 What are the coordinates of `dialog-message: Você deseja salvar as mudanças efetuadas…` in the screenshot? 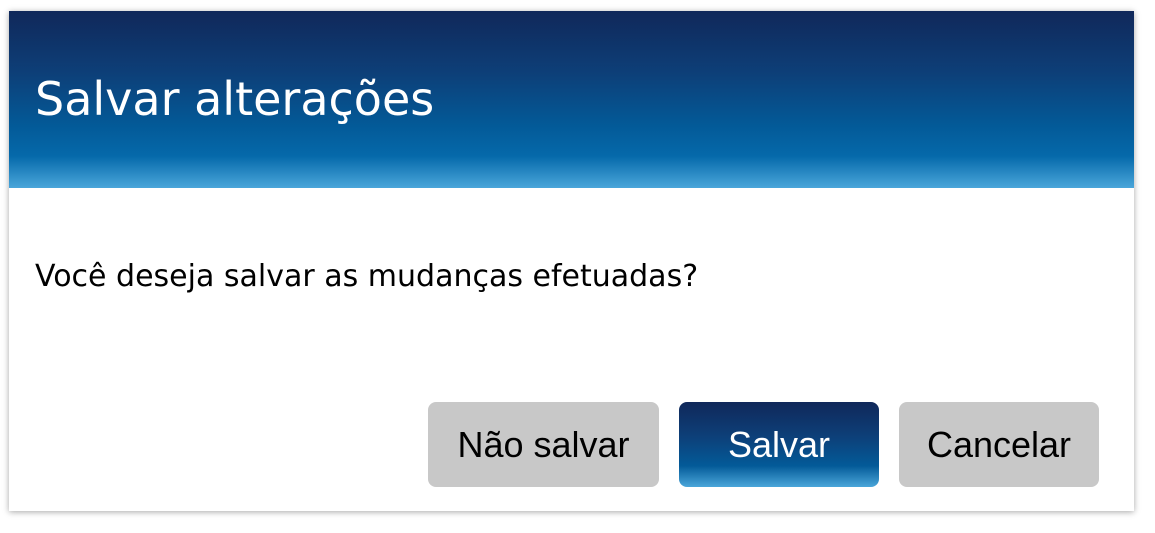 It's located at (367, 276).